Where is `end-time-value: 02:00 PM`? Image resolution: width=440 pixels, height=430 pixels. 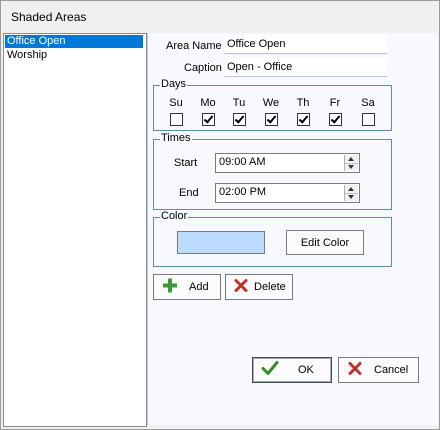 end-time-value: 02:00 PM is located at coordinates (243, 192).